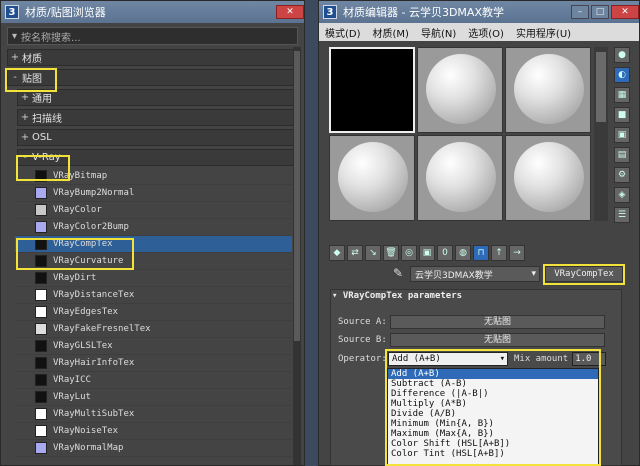 This screenshot has width=640, height=466. I want to click on map-list-item: VRayBump2Normal, so click(153, 193).